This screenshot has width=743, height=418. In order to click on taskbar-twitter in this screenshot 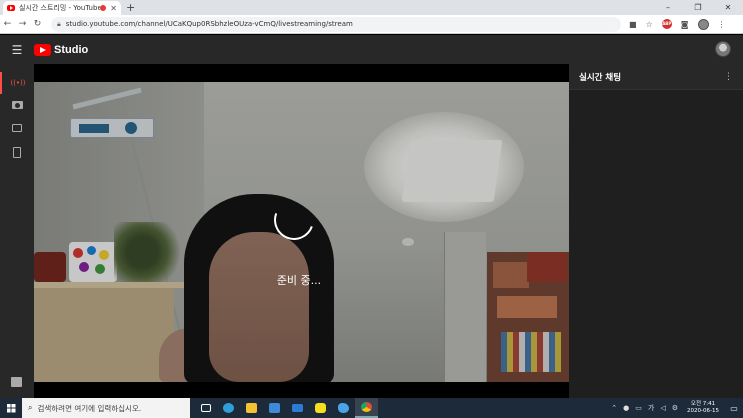, I will do `click(343, 408)`.